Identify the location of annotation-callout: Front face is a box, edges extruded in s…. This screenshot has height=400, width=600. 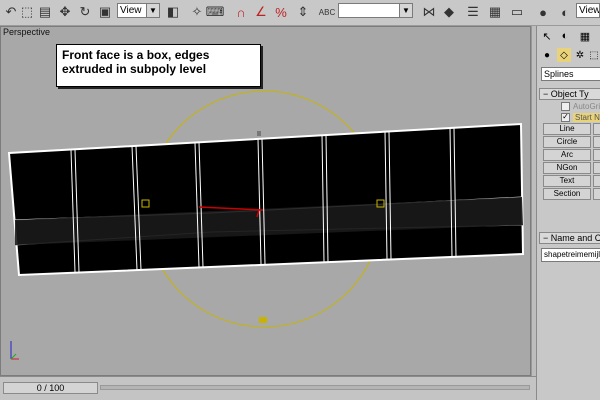
(158, 65).